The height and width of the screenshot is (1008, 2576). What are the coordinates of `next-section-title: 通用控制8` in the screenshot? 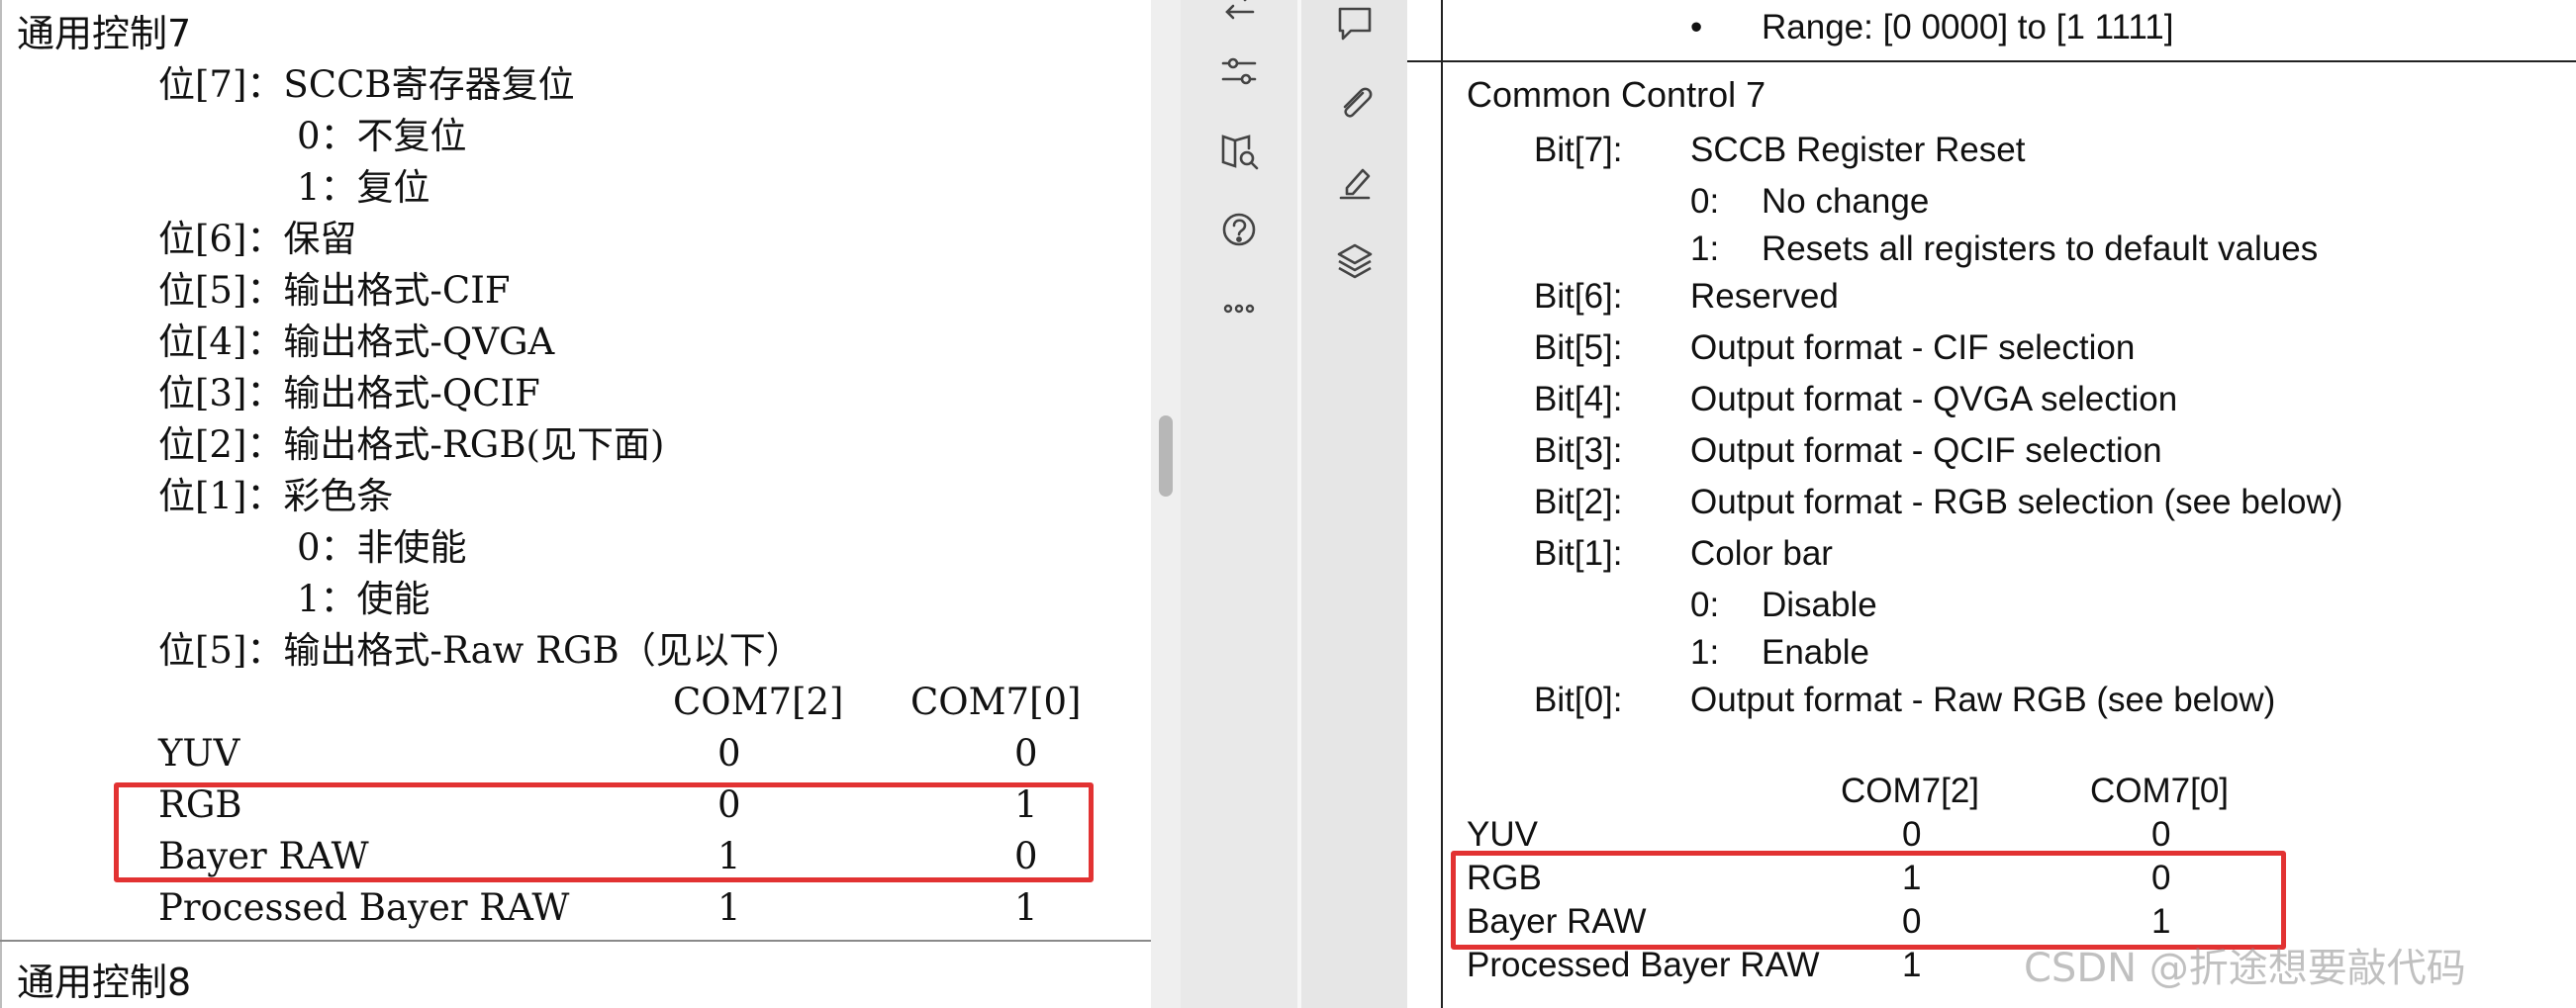 It's located at (104, 982).